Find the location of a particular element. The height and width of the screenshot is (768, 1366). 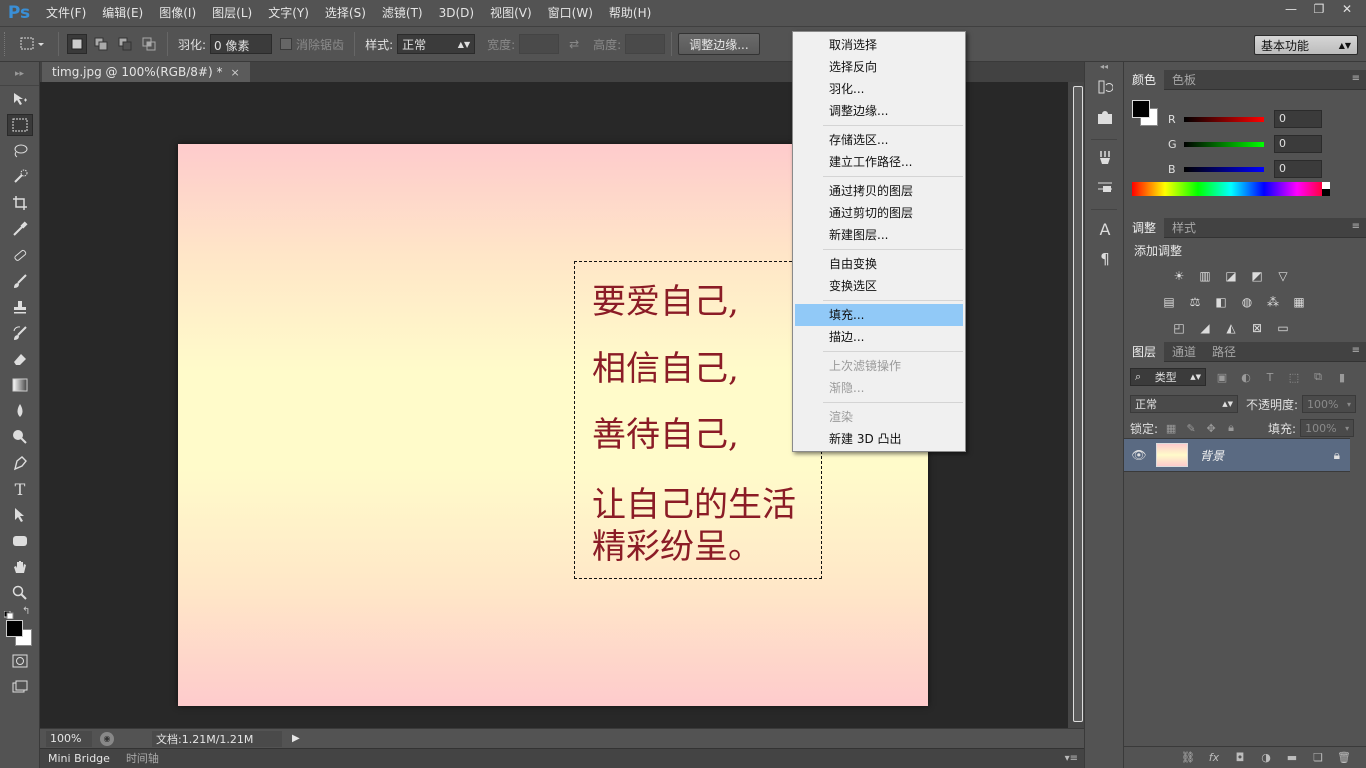

color-spectrum is located at coordinates (1231, 189).